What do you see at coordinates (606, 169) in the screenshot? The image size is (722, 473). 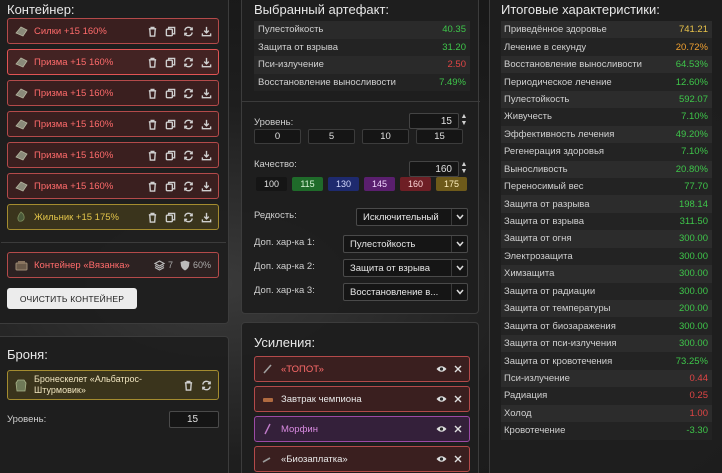 I see `total-row: Выносливость 20.80%` at bounding box center [606, 169].